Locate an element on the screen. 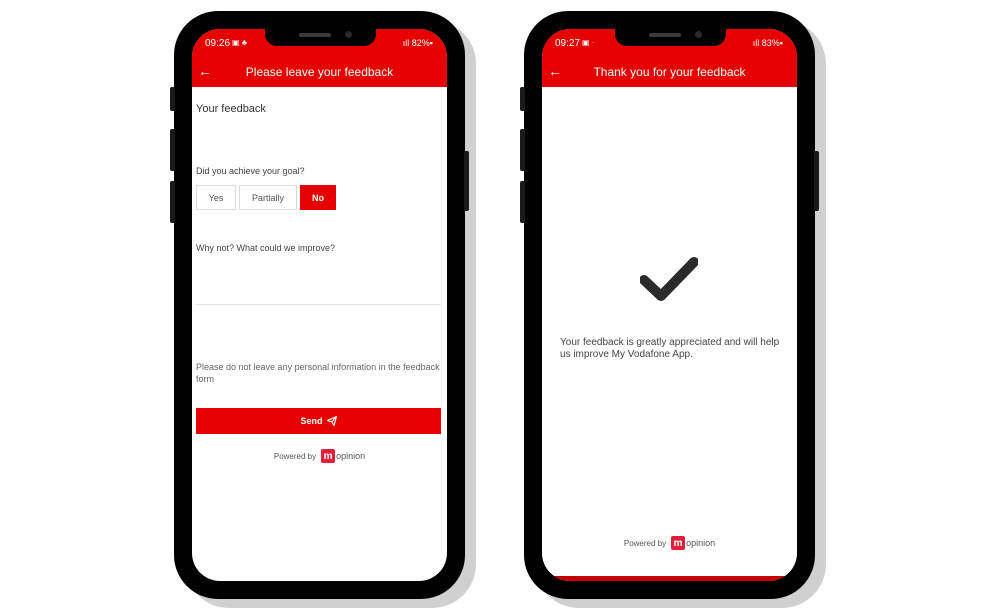  goal-question: Did you achieve your goal? is located at coordinates (250, 171).